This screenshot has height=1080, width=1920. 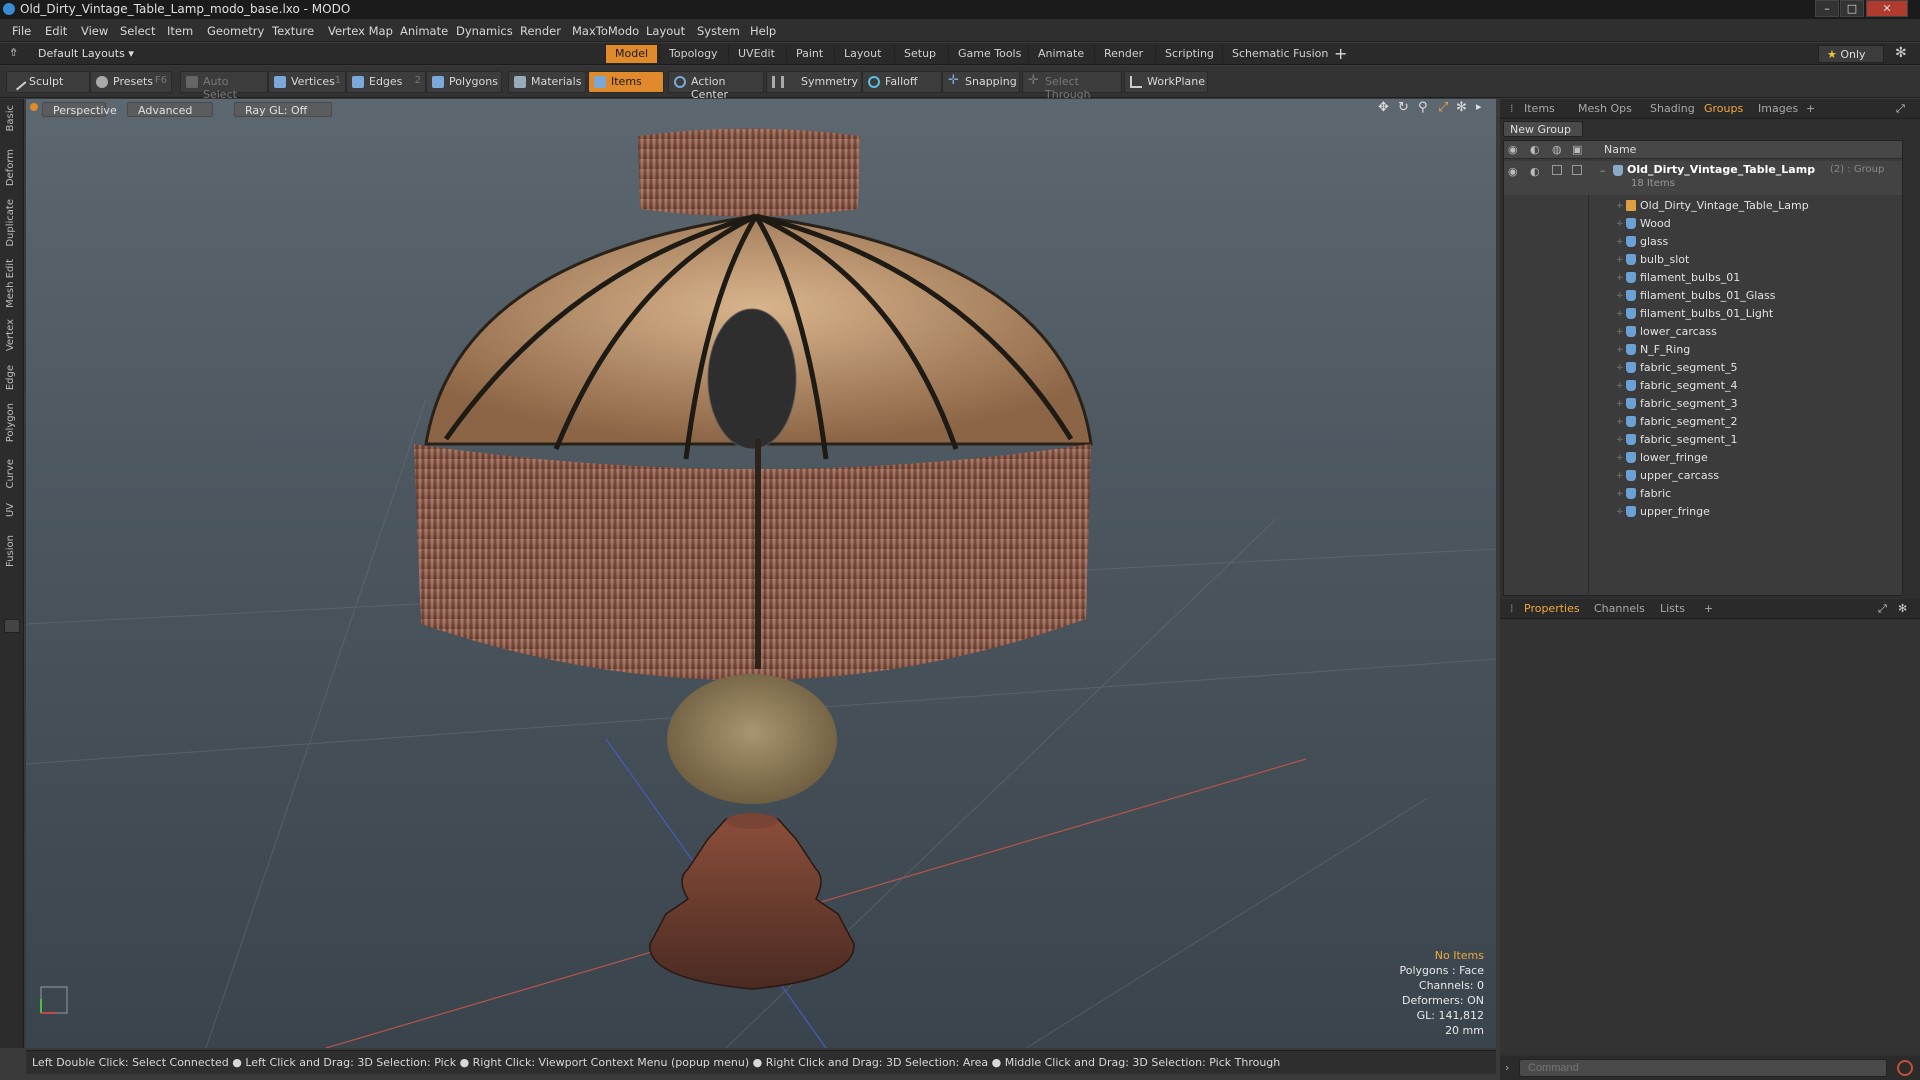 I want to click on list-item: + fabric_segment_1, so click(x=1703, y=440).